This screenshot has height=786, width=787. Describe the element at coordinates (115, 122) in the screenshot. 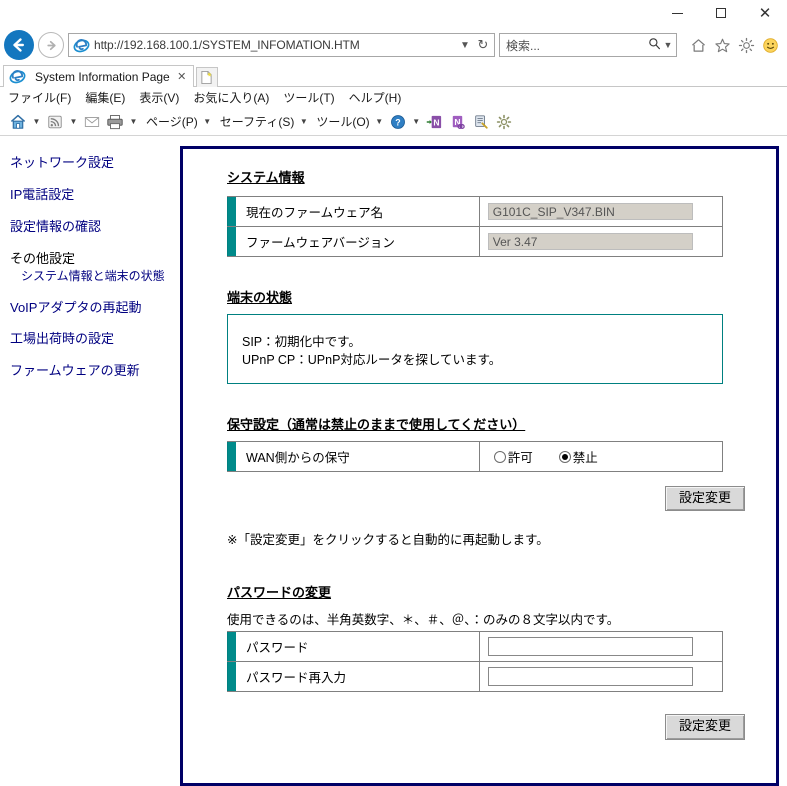

I see `print-icon` at that location.